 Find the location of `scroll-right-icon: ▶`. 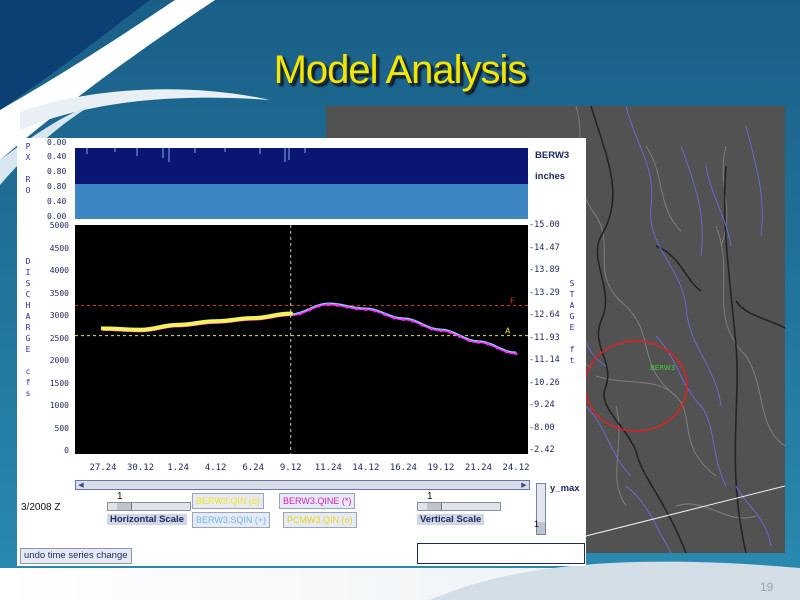

scroll-right-icon: ▶ is located at coordinates (524, 485).